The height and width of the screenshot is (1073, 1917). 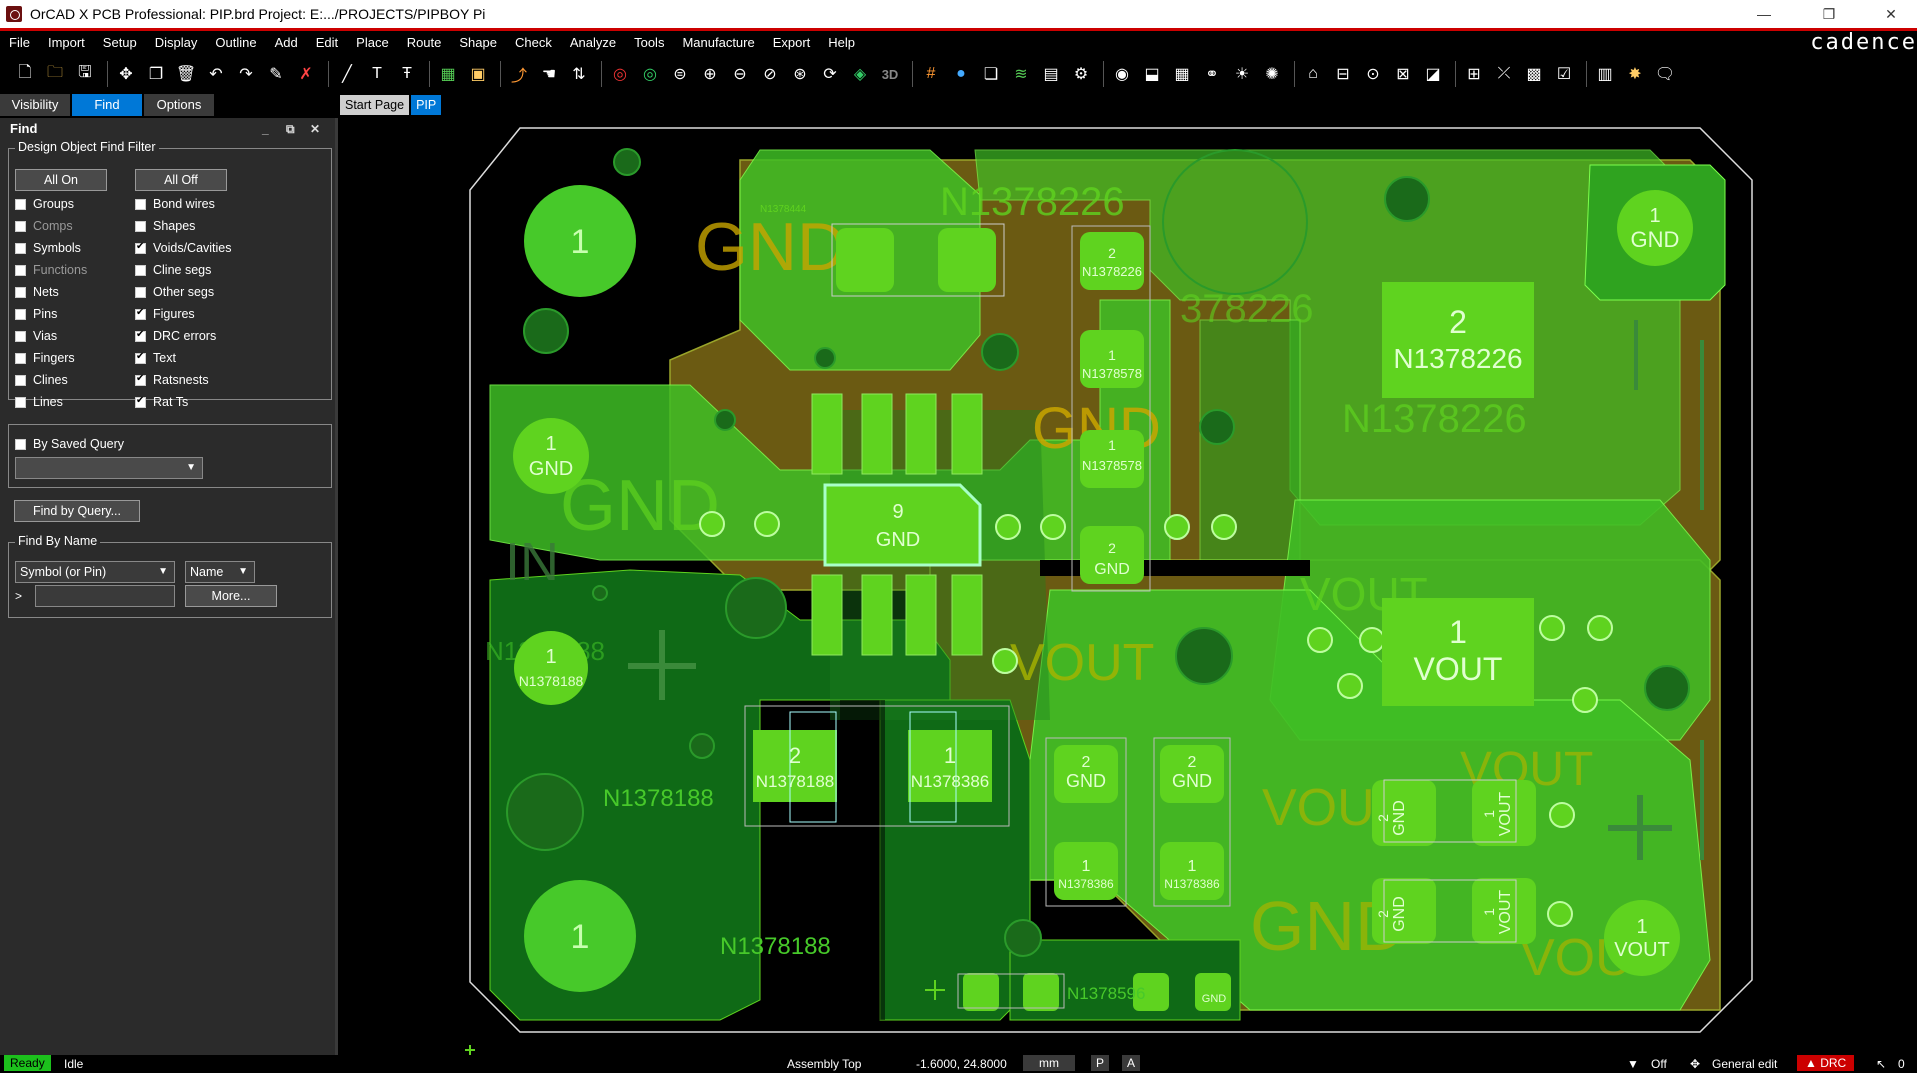 I want to click on line-icon: ╱, so click(x=347, y=74).